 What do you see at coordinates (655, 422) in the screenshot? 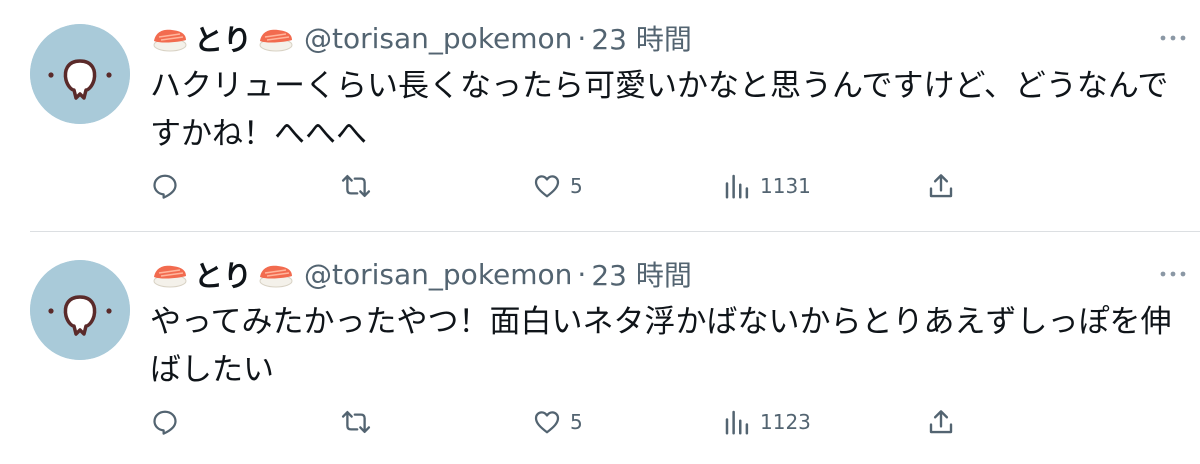
I see `tweet-actions: 5 1123` at bounding box center [655, 422].